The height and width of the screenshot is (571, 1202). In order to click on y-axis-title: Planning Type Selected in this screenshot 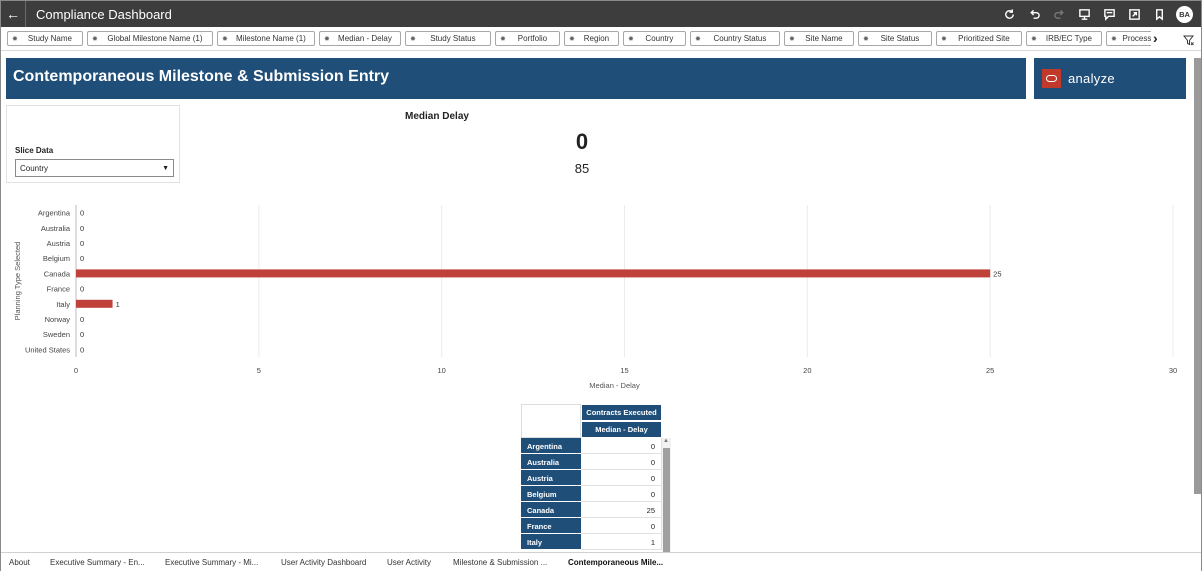, I will do `click(17, 281)`.